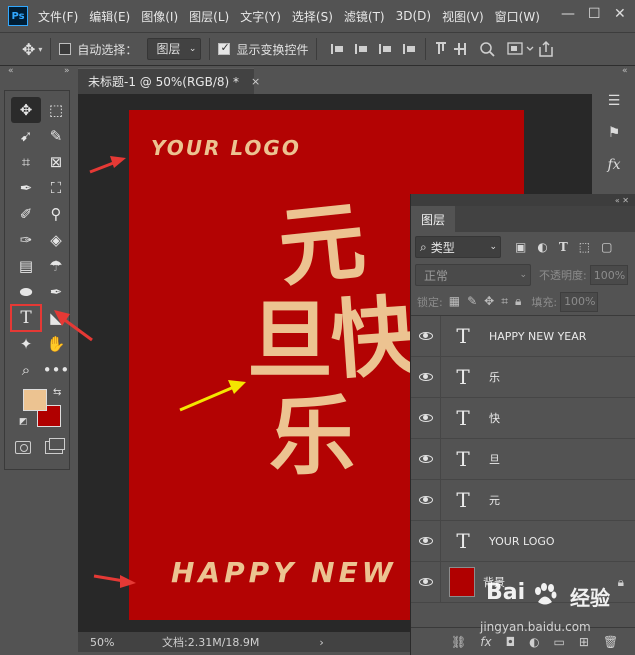  Describe the element at coordinates (56, 240) in the screenshot. I see `eraser-tool-icon: ◈` at that location.